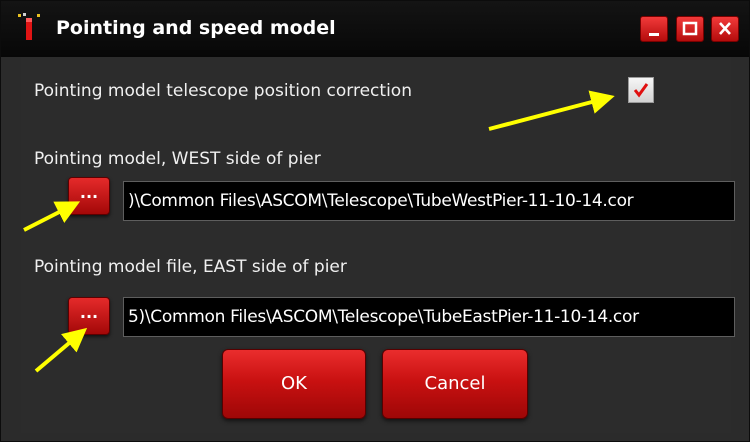 This screenshot has width=751, height=443. Describe the element at coordinates (294, 384) in the screenshot. I see `ok-button: OK` at that location.